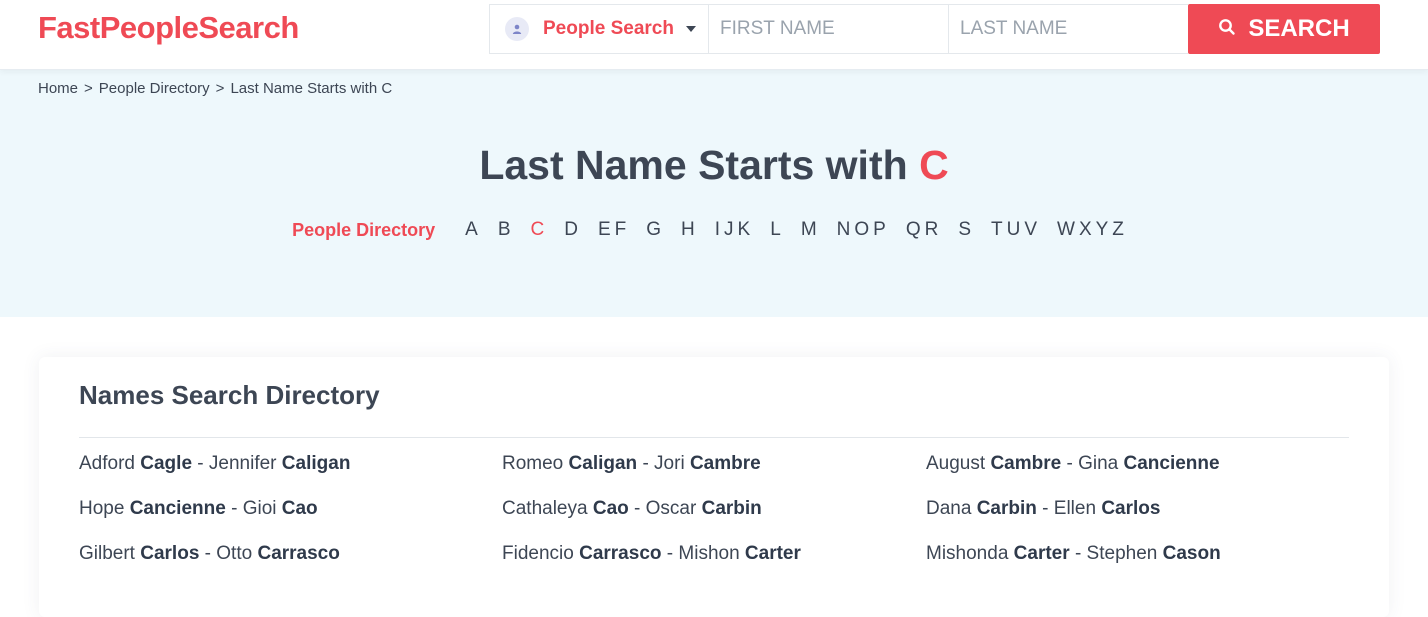  What do you see at coordinates (154, 88) in the screenshot?
I see `breadcrumb-directory: People Directory` at bounding box center [154, 88].